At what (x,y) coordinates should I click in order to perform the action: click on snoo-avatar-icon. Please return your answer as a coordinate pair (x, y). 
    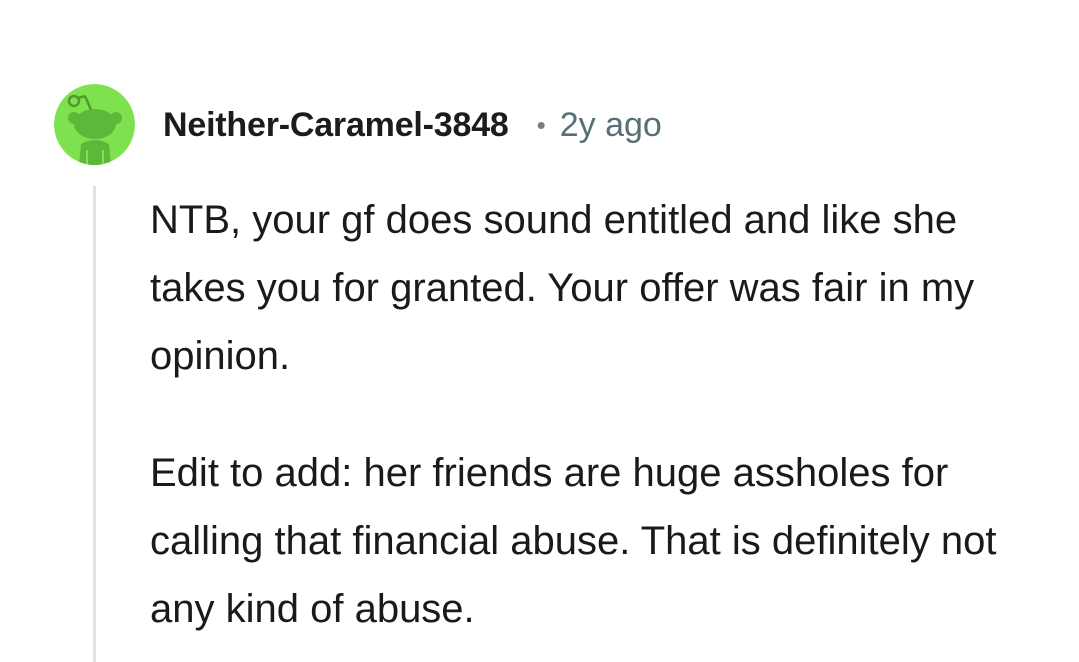
    Looking at the image, I should click on (94, 124).